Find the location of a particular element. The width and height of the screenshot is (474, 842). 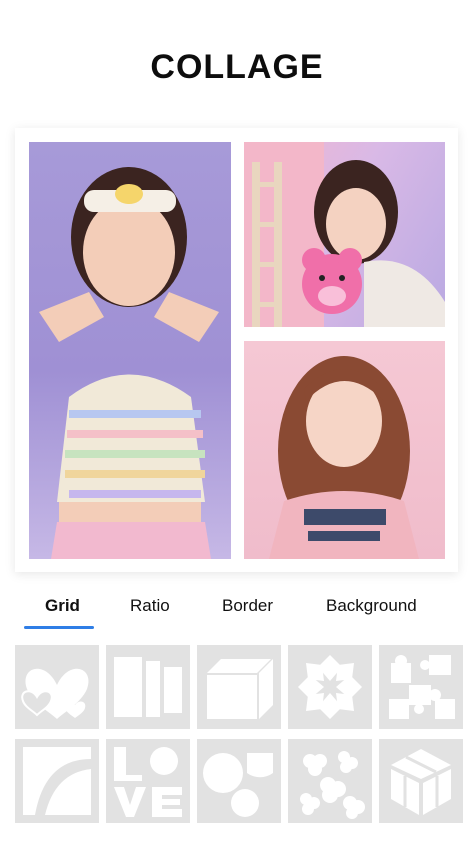

active-tab-indicator is located at coordinates (59, 627).